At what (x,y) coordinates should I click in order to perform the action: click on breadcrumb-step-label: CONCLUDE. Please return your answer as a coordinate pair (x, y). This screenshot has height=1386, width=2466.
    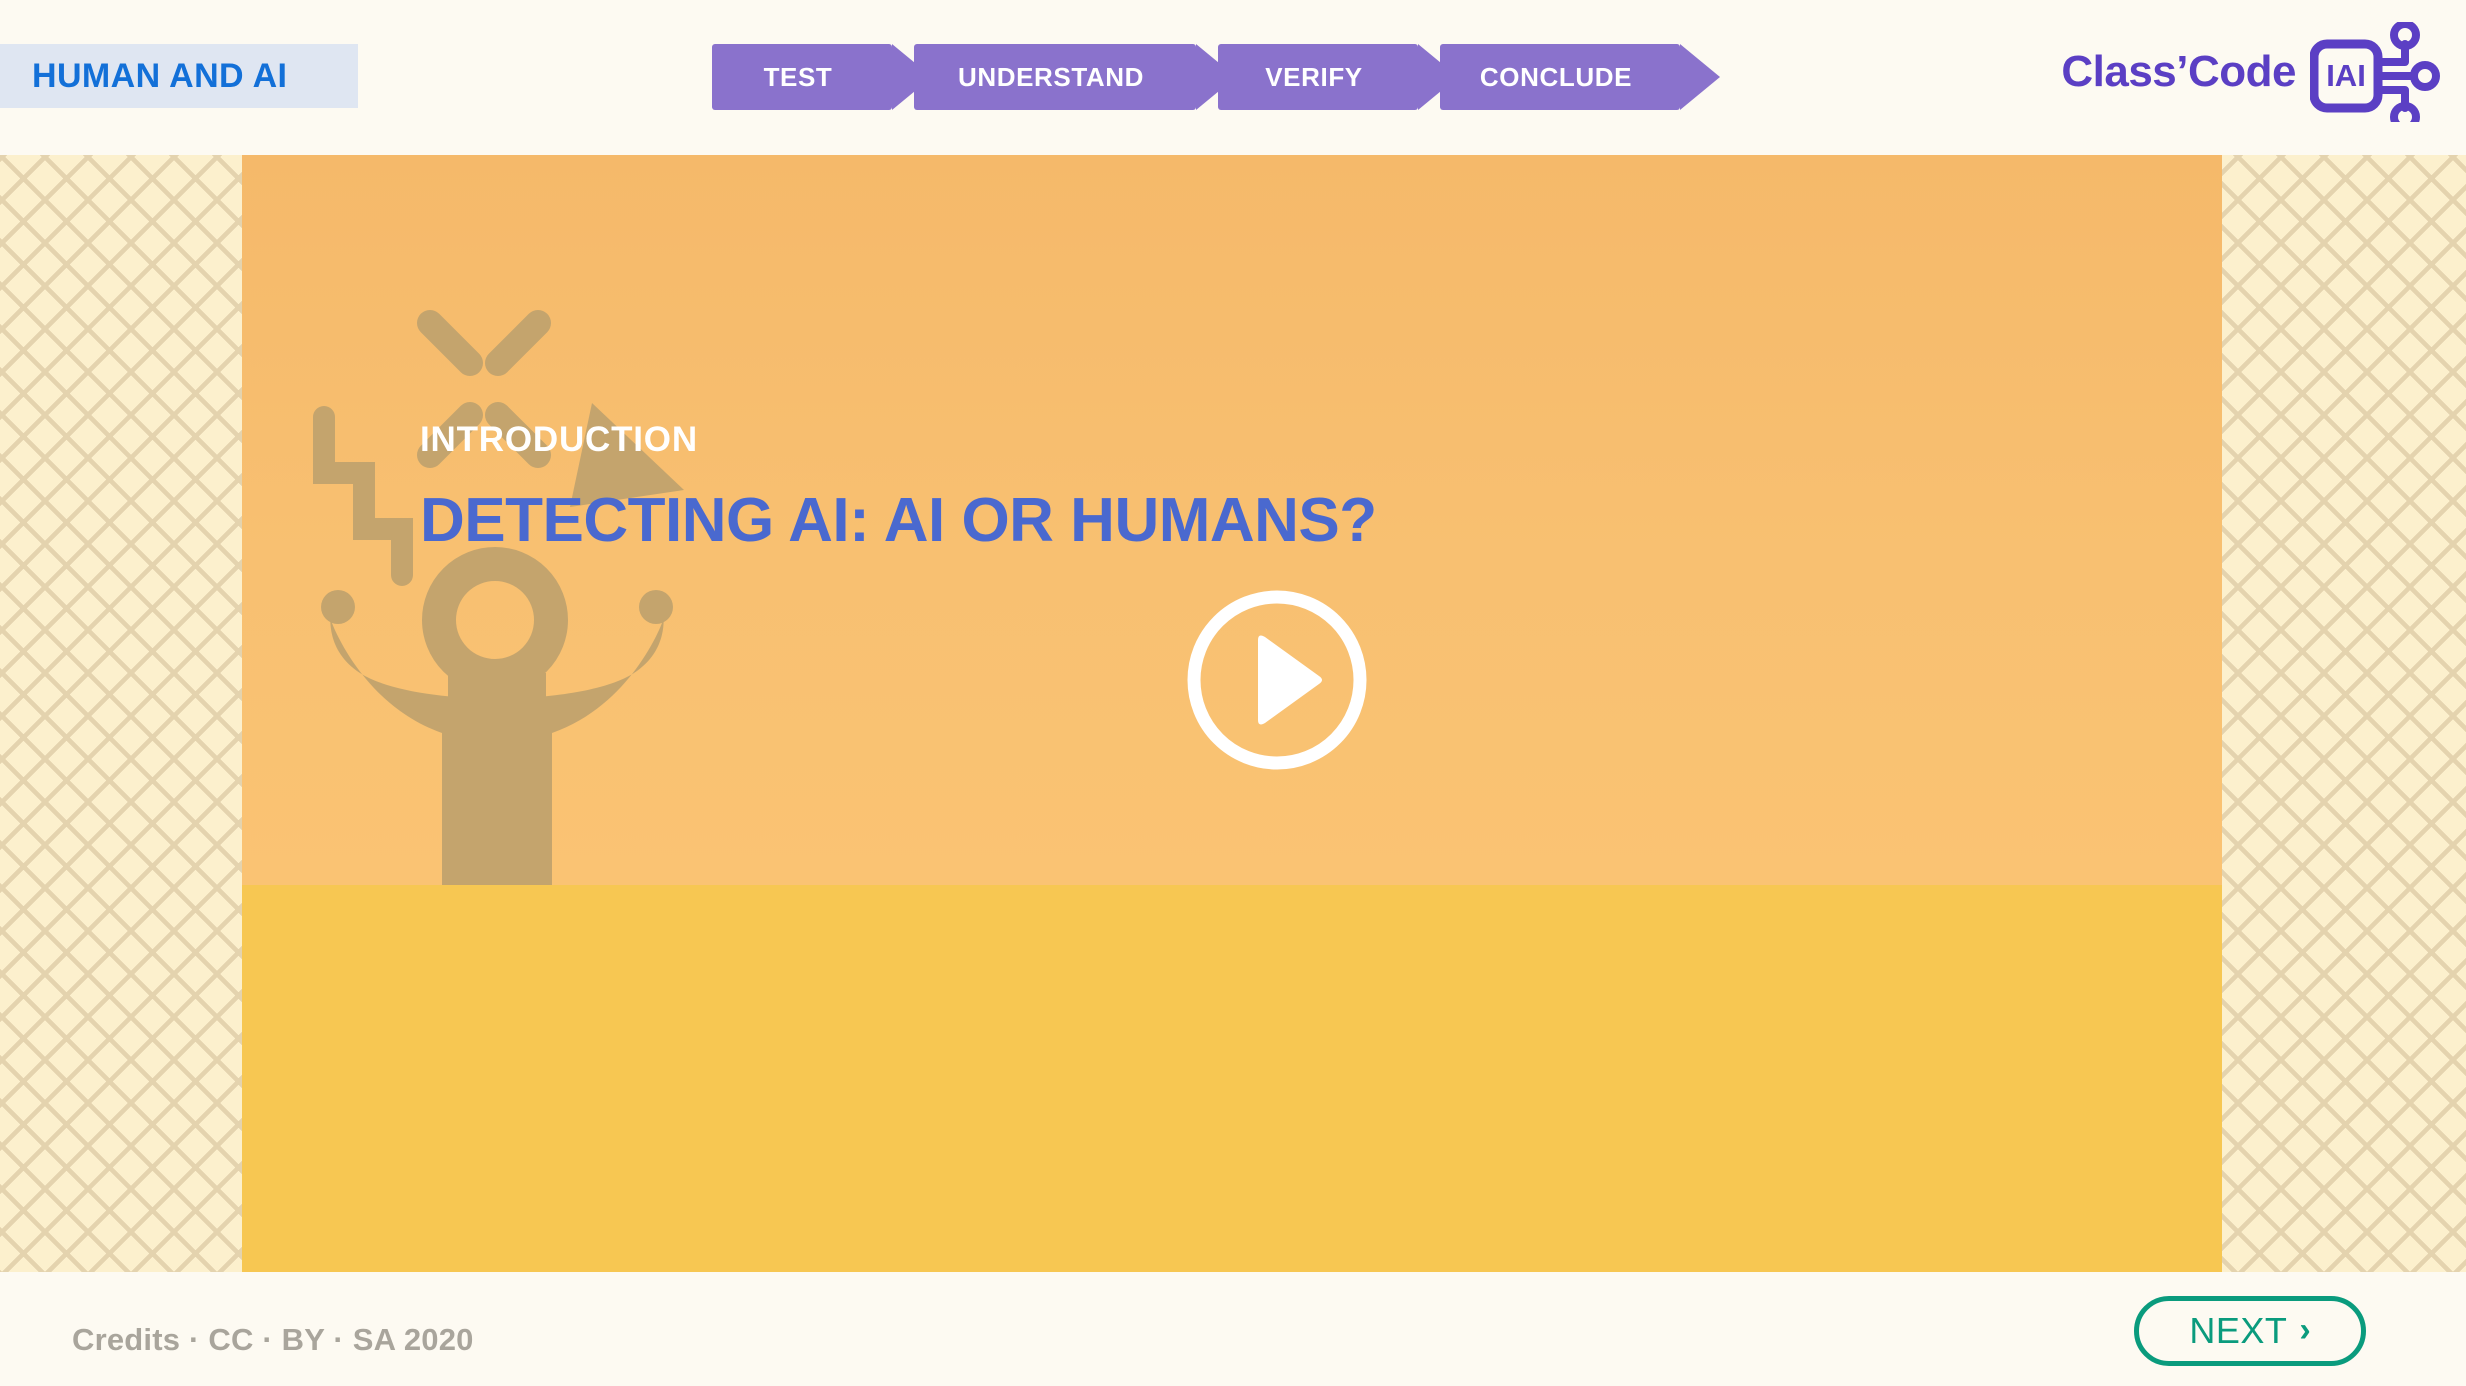
    Looking at the image, I should click on (1556, 76).